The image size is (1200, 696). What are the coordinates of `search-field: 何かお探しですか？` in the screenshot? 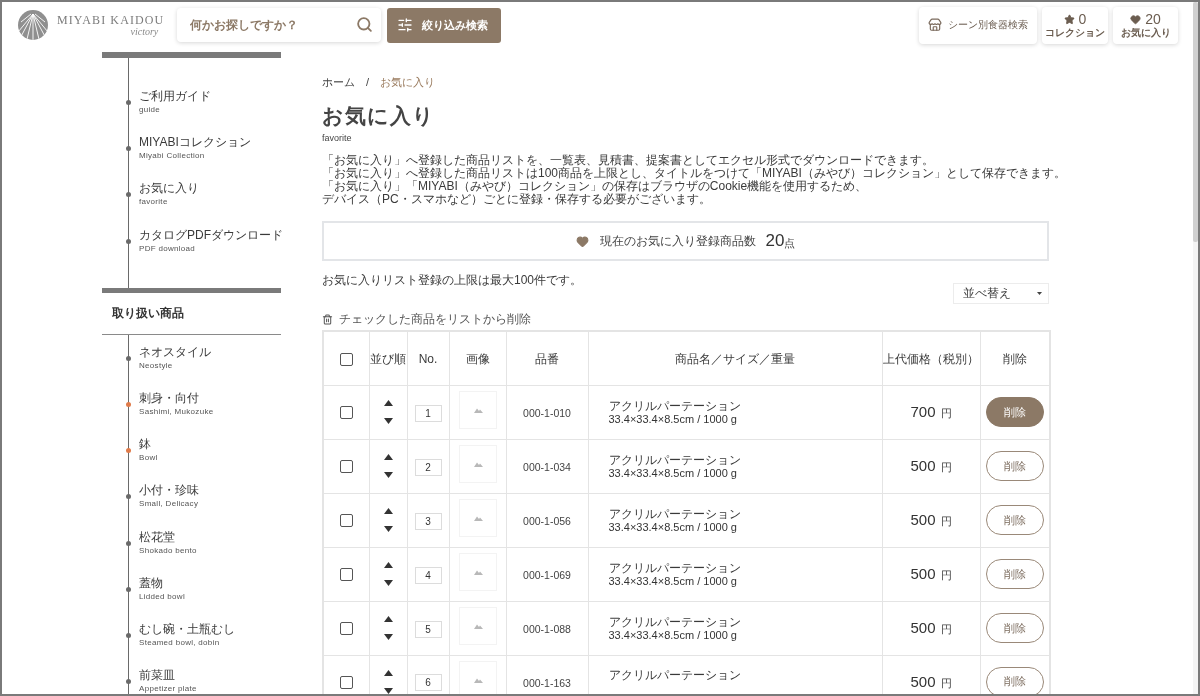 It's located at (279, 25).